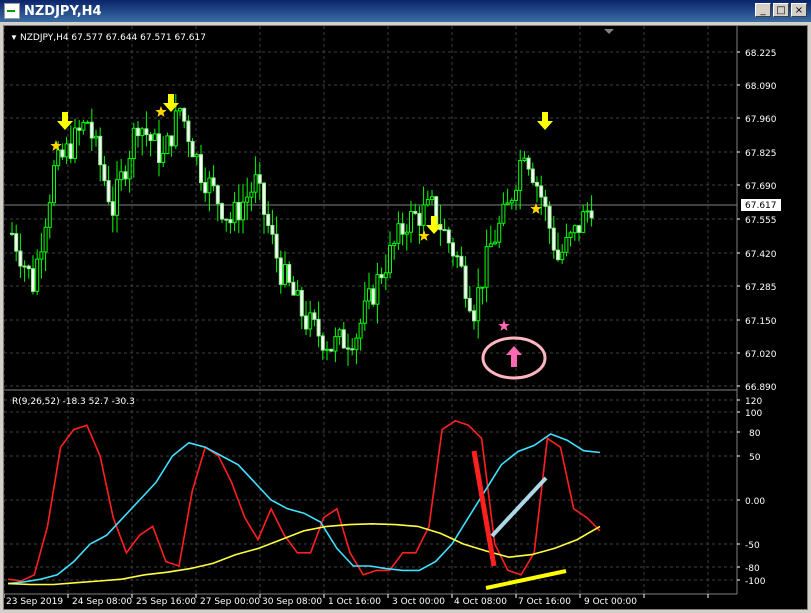  What do you see at coordinates (610, 602) in the screenshot?
I see `time-label: 9 Oct 00:00` at bounding box center [610, 602].